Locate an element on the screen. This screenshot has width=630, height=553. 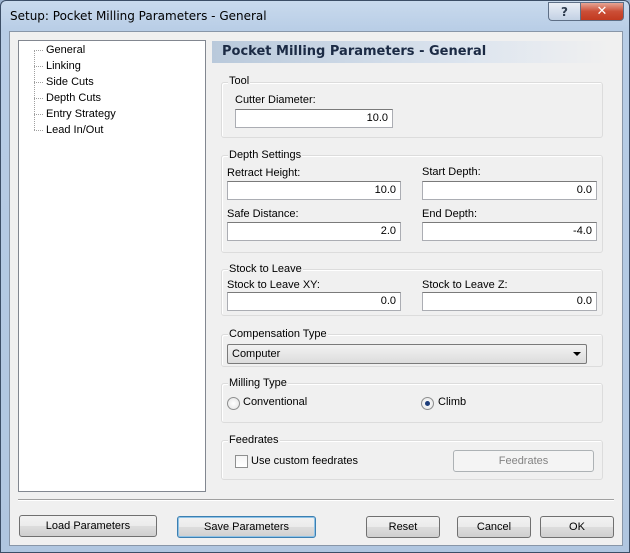
conventional-label: Conventional is located at coordinates (275, 402).